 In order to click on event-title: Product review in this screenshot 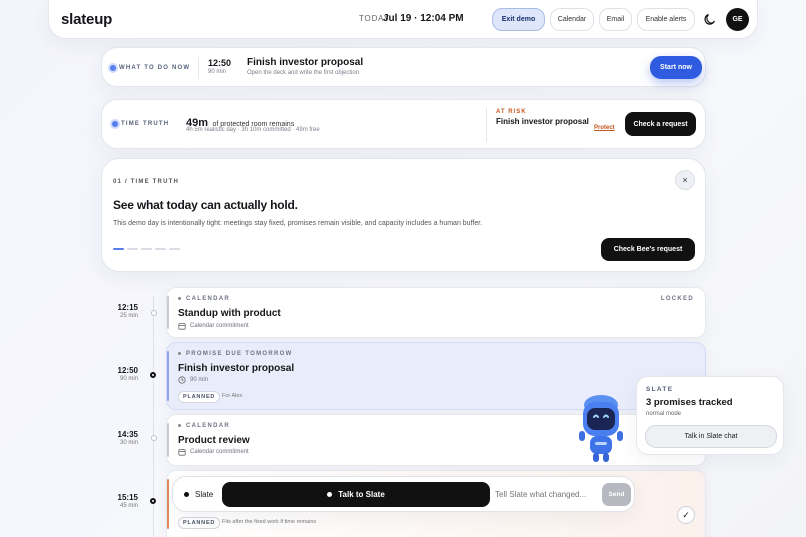, I will do `click(214, 440)`.